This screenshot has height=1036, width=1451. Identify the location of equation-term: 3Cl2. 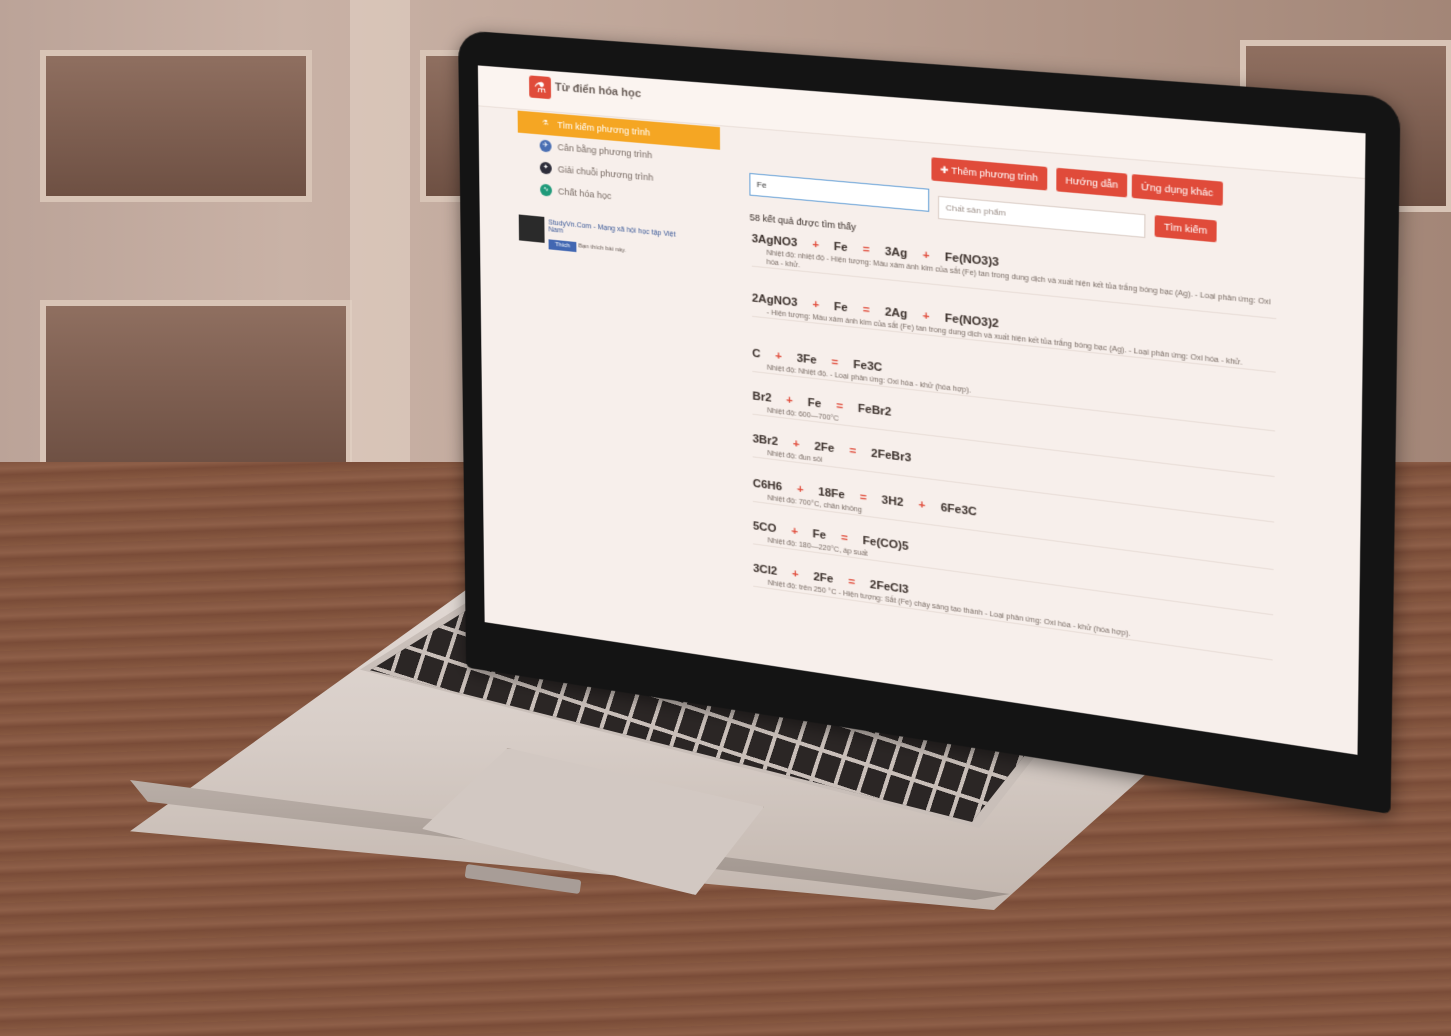
(765, 570).